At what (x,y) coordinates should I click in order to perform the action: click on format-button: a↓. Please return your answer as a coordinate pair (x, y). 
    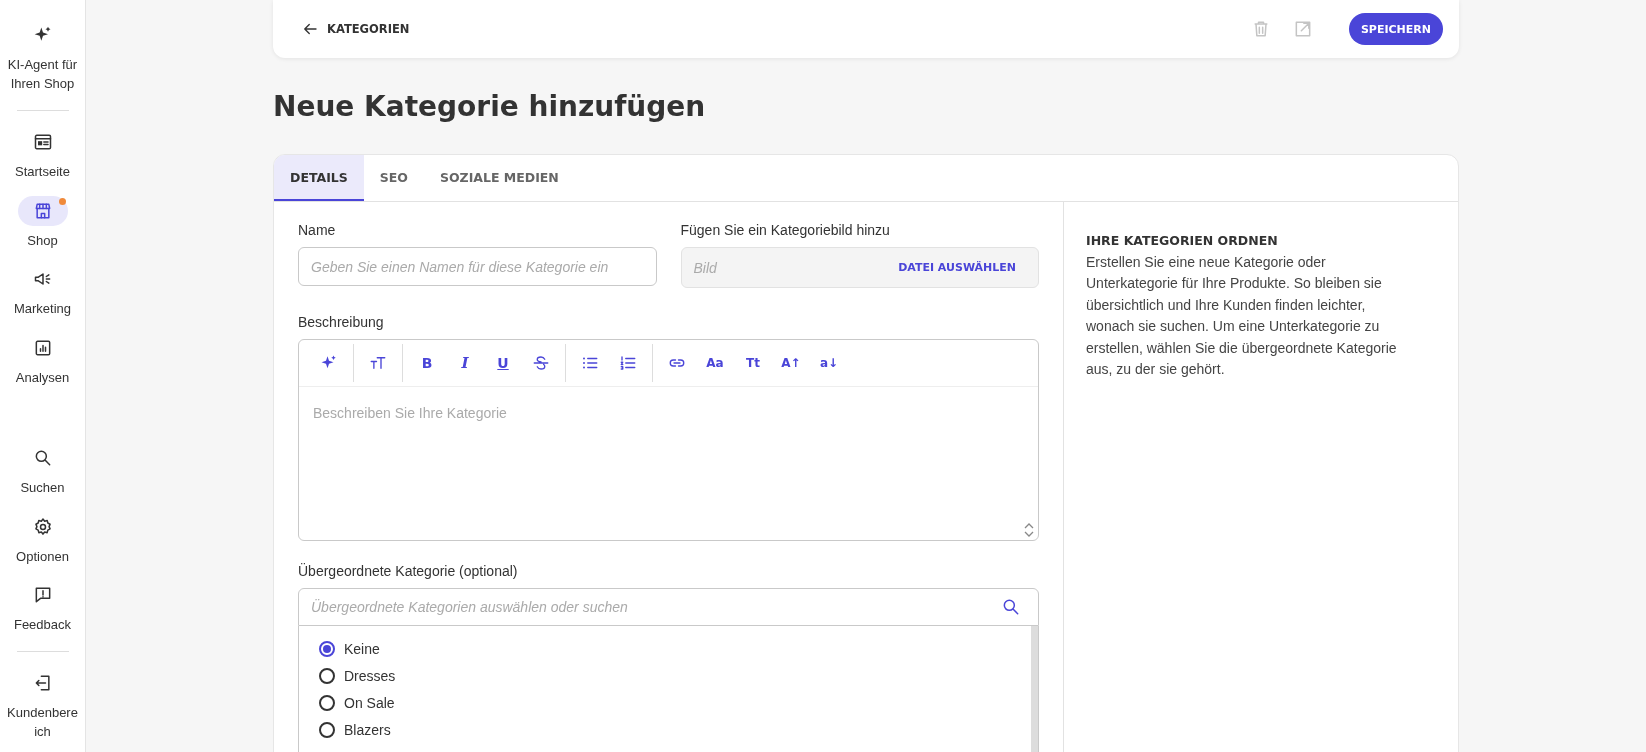
    Looking at the image, I should click on (829, 363).